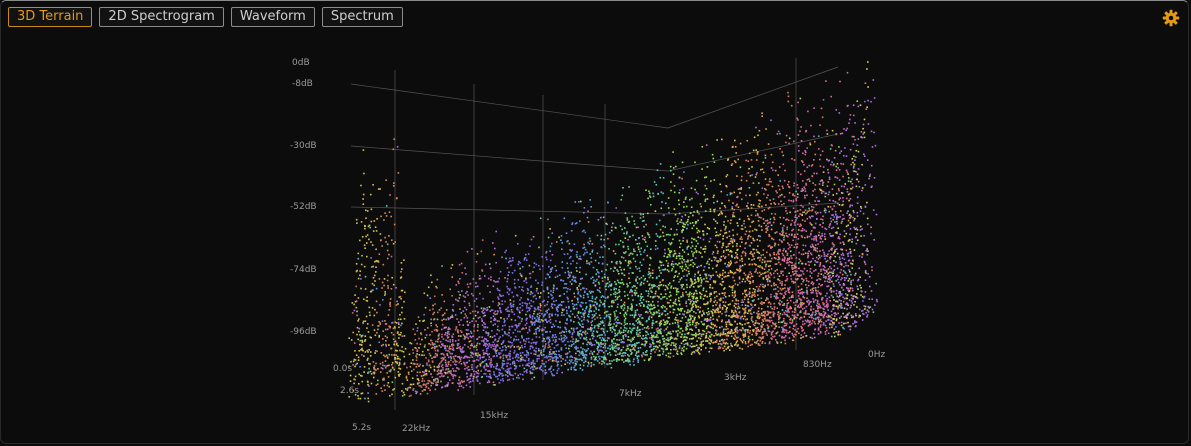 Image resolution: width=1191 pixels, height=446 pixels. I want to click on db-label: -8dB, so click(302, 84).